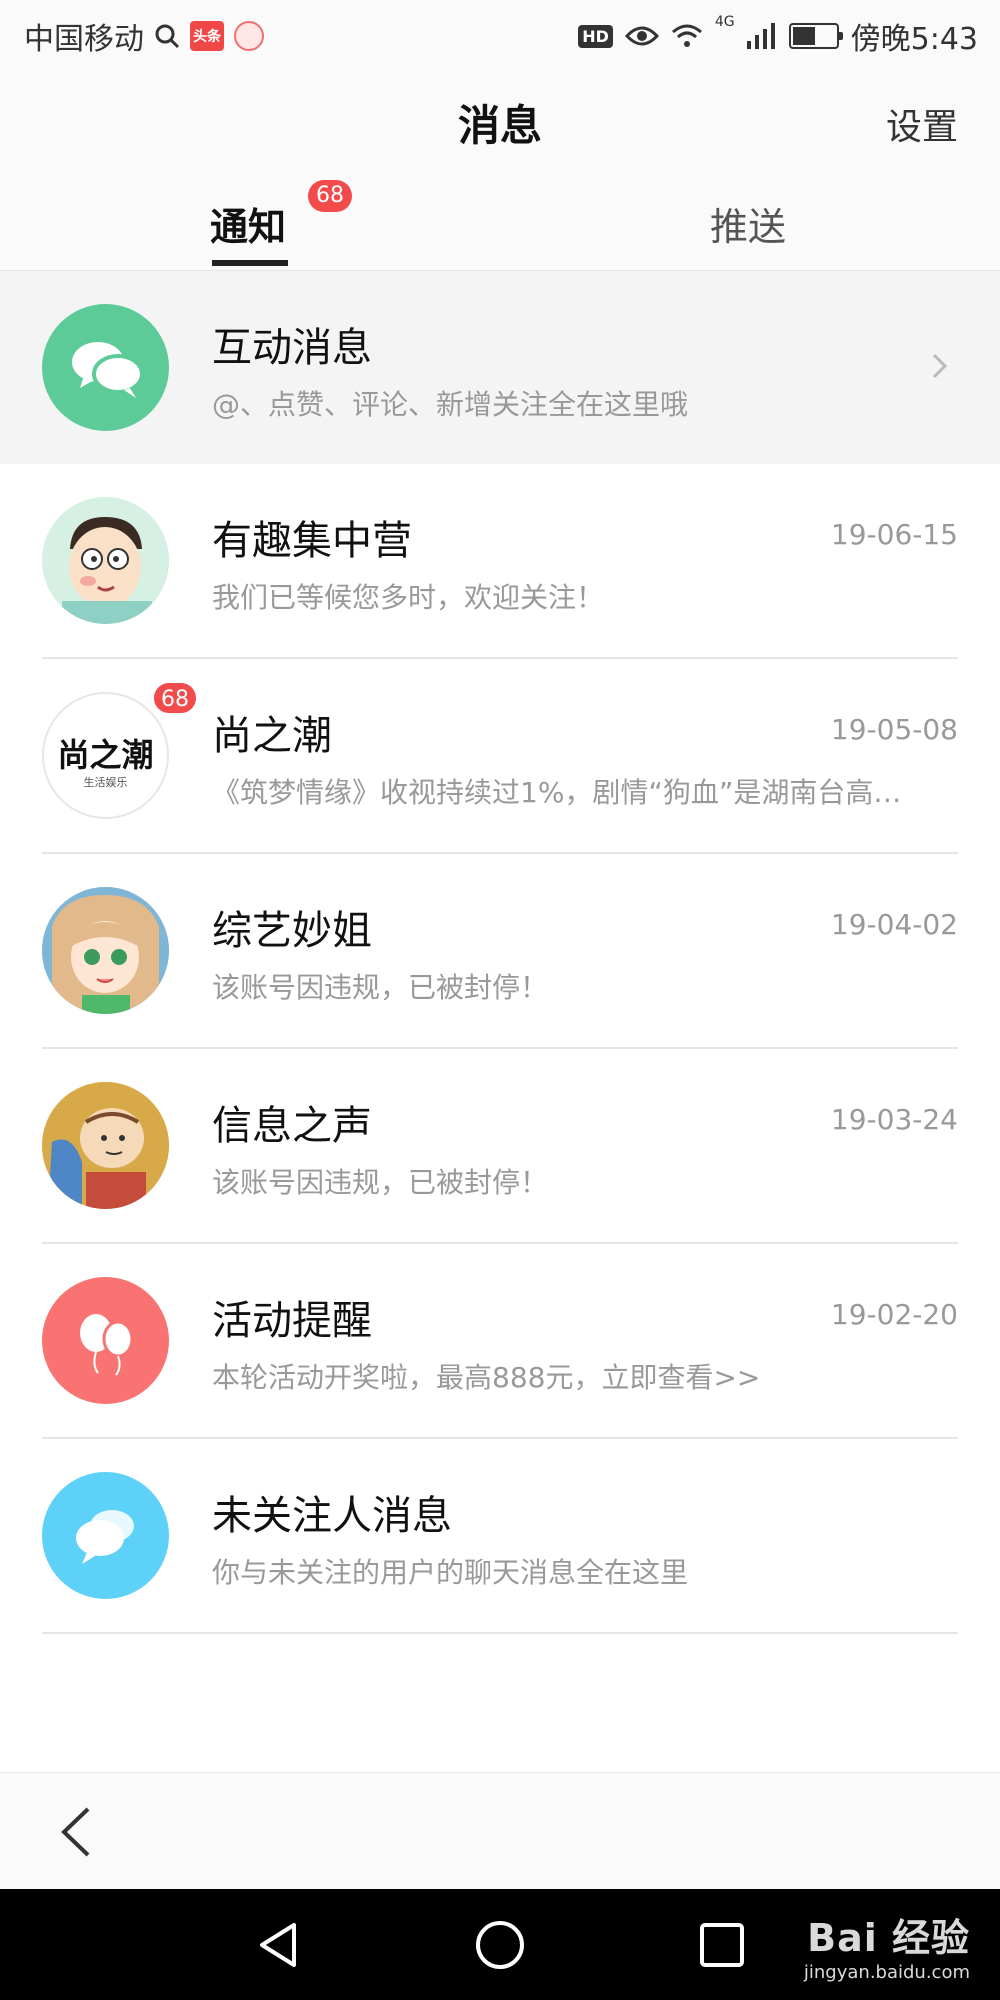 The height and width of the screenshot is (2000, 1000). What do you see at coordinates (486, 1377) in the screenshot?
I see `list-item-preview: 本轮活动开奖啦，最高888元，立即查看>>` at bounding box center [486, 1377].